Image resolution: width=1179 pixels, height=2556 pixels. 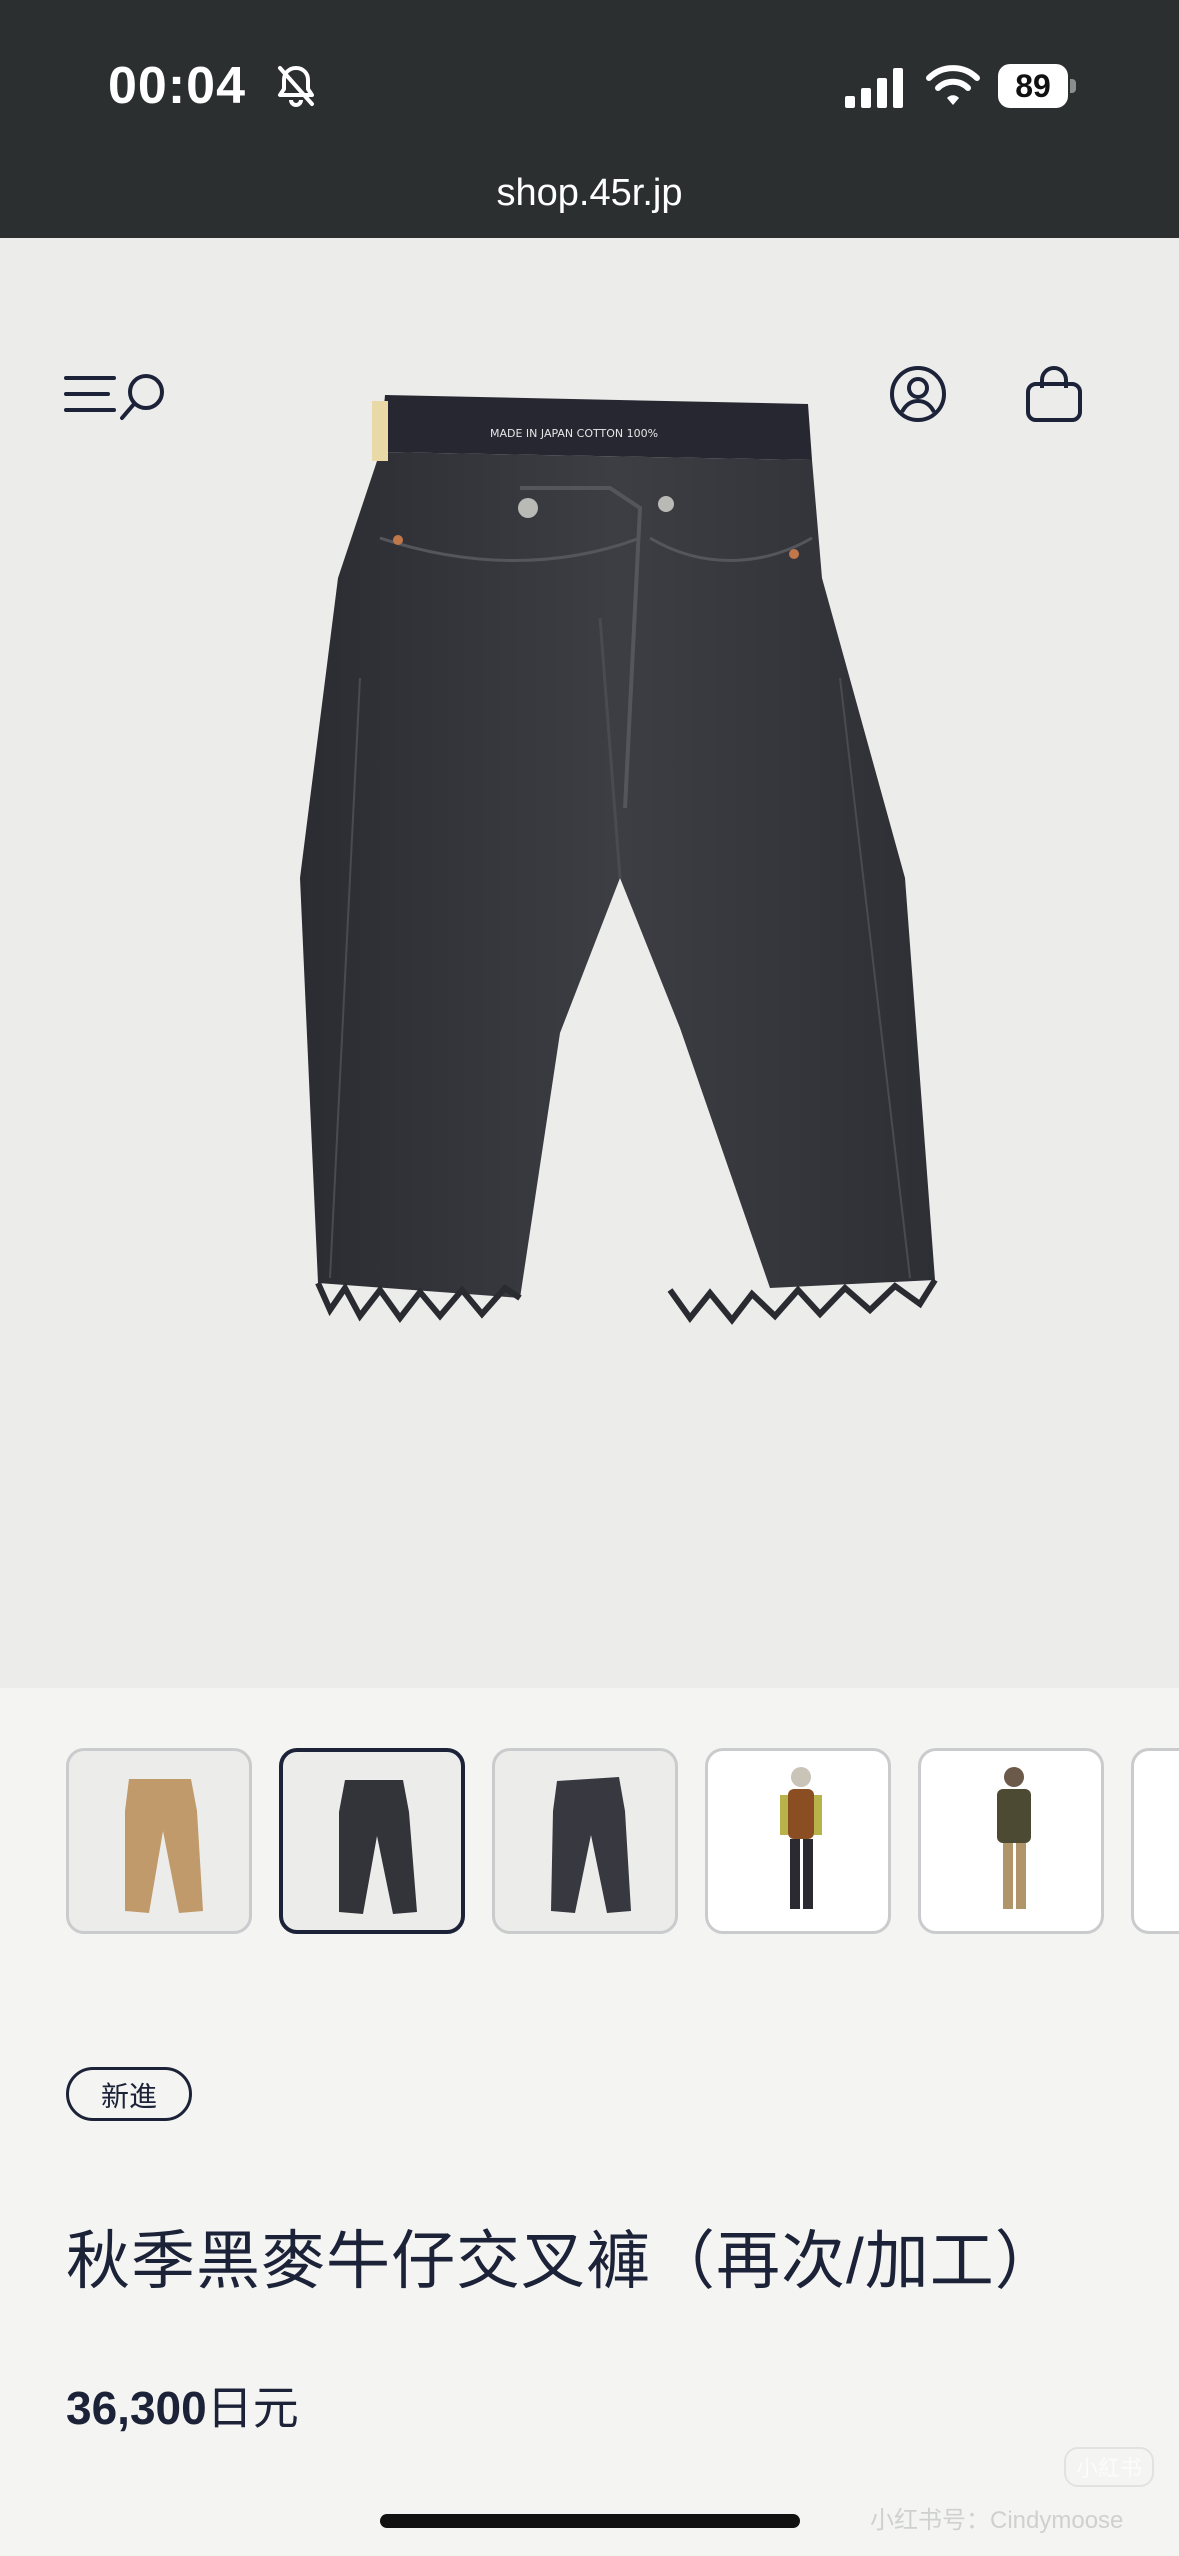 I want to click on price-number: 36,300, so click(x=136, y=2408).